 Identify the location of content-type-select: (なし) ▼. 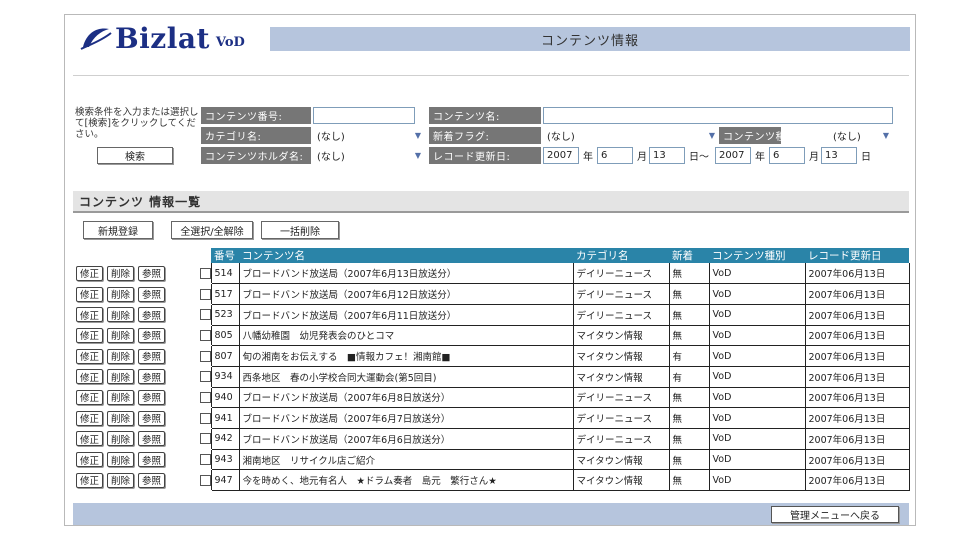
(837, 135).